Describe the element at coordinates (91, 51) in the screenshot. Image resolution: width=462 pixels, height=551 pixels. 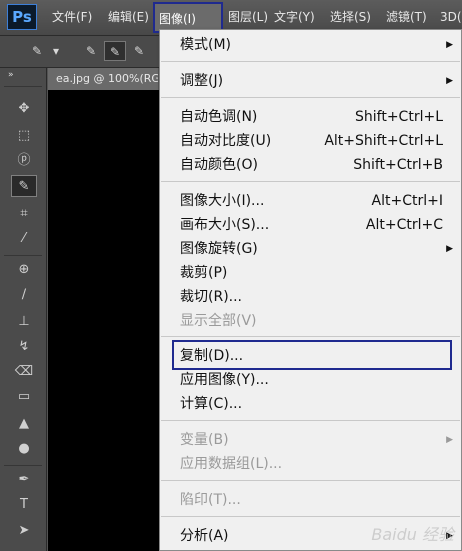
I see `new-selection-icon: ✎` at that location.